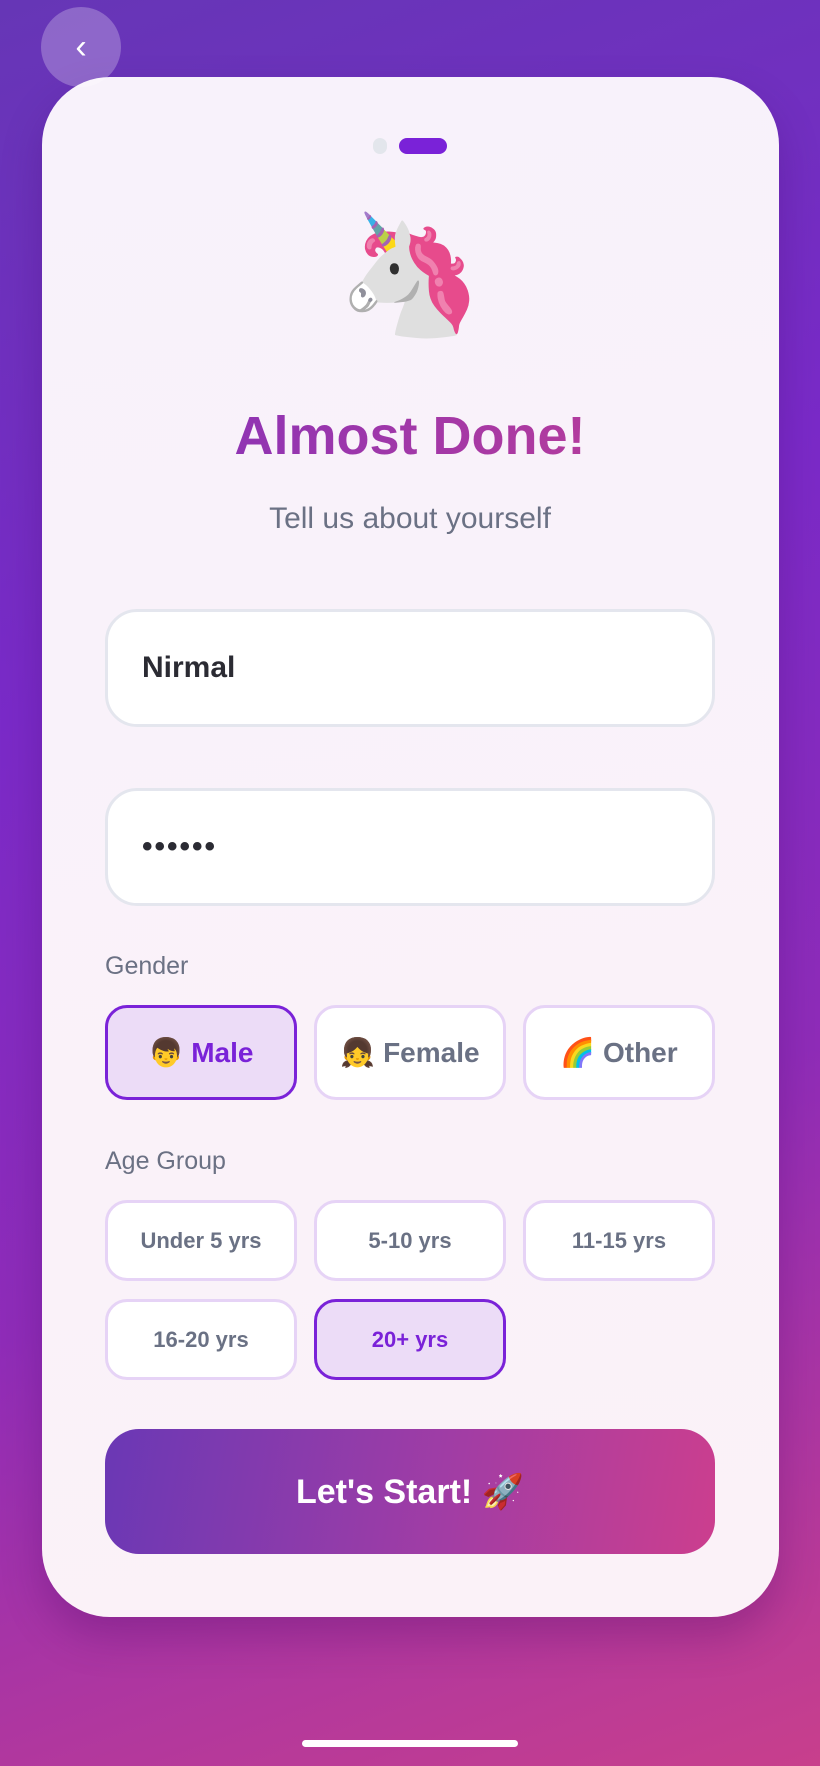  What do you see at coordinates (410, 847) in the screenshot?
I see `password-input: ••••••` at bounding box center [410, 847].